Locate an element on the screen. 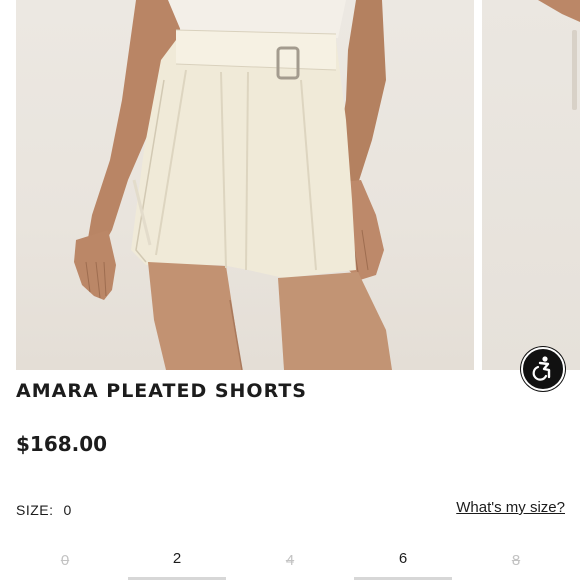 The image size is (580, 580). size-option-2: 2 is located at coordinates (177, 560).